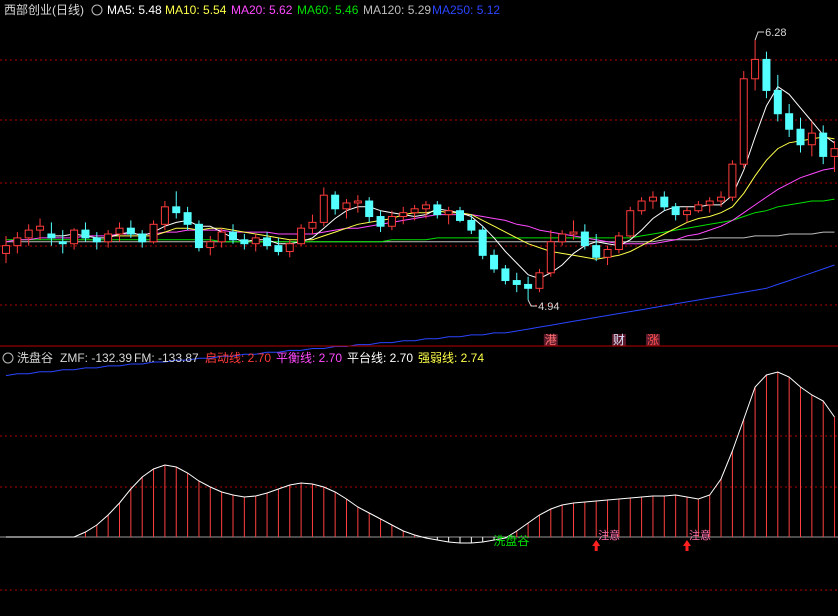 The image size is (838, 616). I want to click on legend-ma20: MA20: 5.62, so click(262, 10).